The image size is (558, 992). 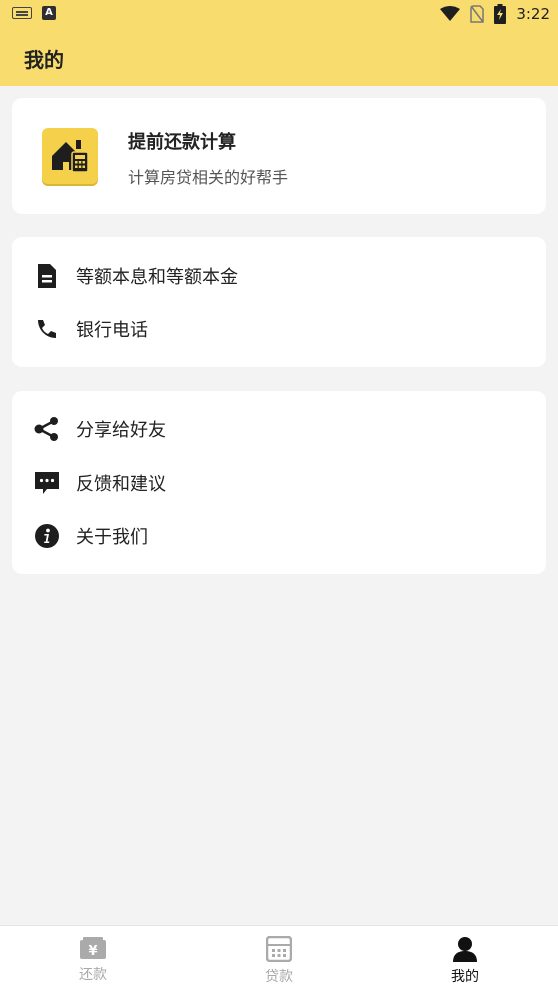 What do you see at coordinates (112, 537) in the screenshot?
I see `menu-item-label: 关于我们` at bounding box center [112, 537].